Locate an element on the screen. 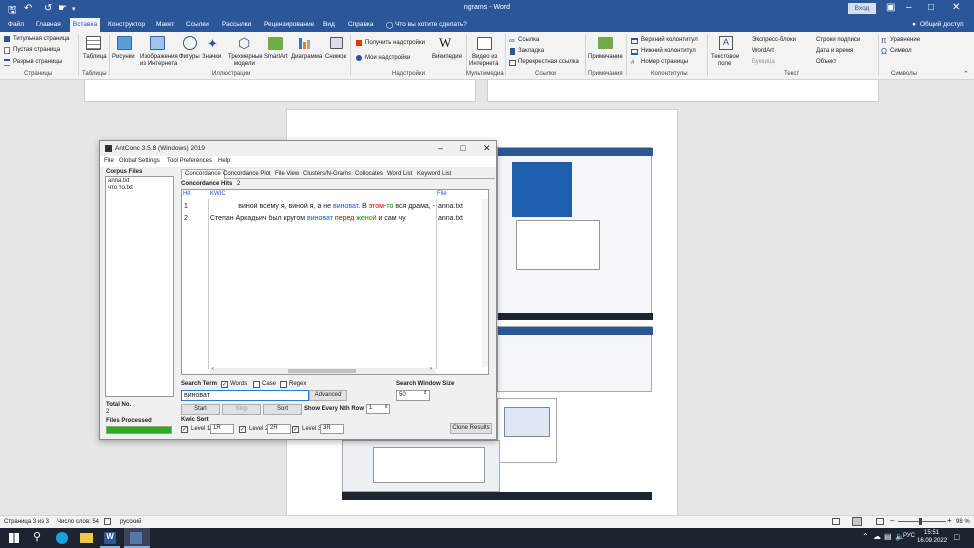  clock-time: 15:51 is located at coordinates (931, 533).